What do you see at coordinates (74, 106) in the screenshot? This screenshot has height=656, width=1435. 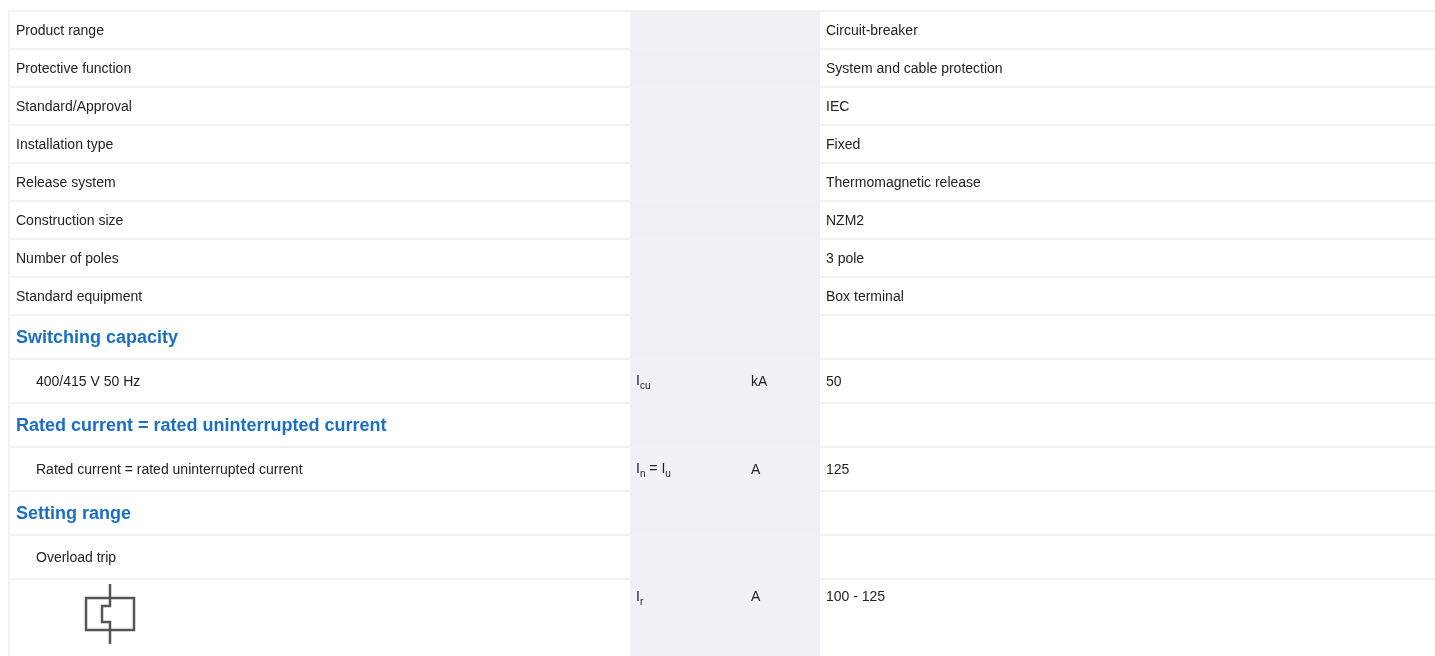 I see `property-label: Standard/Approval` at bounding box center [74, 106].